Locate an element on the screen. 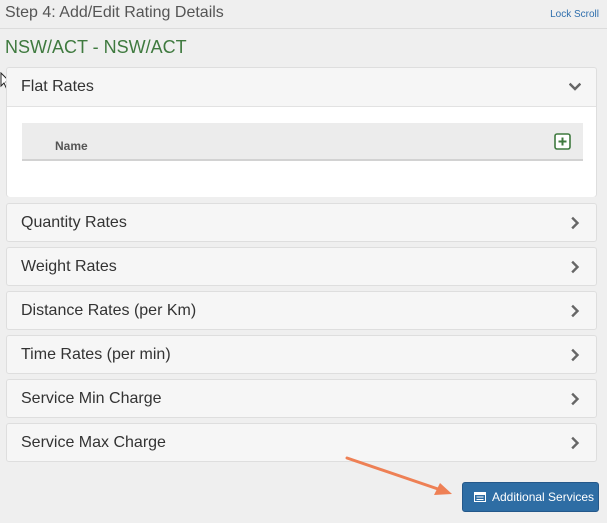 This screenshot has height=523, width=607. service-min-charge-panel: Service Min Charge is located at coordinates (301, 398).